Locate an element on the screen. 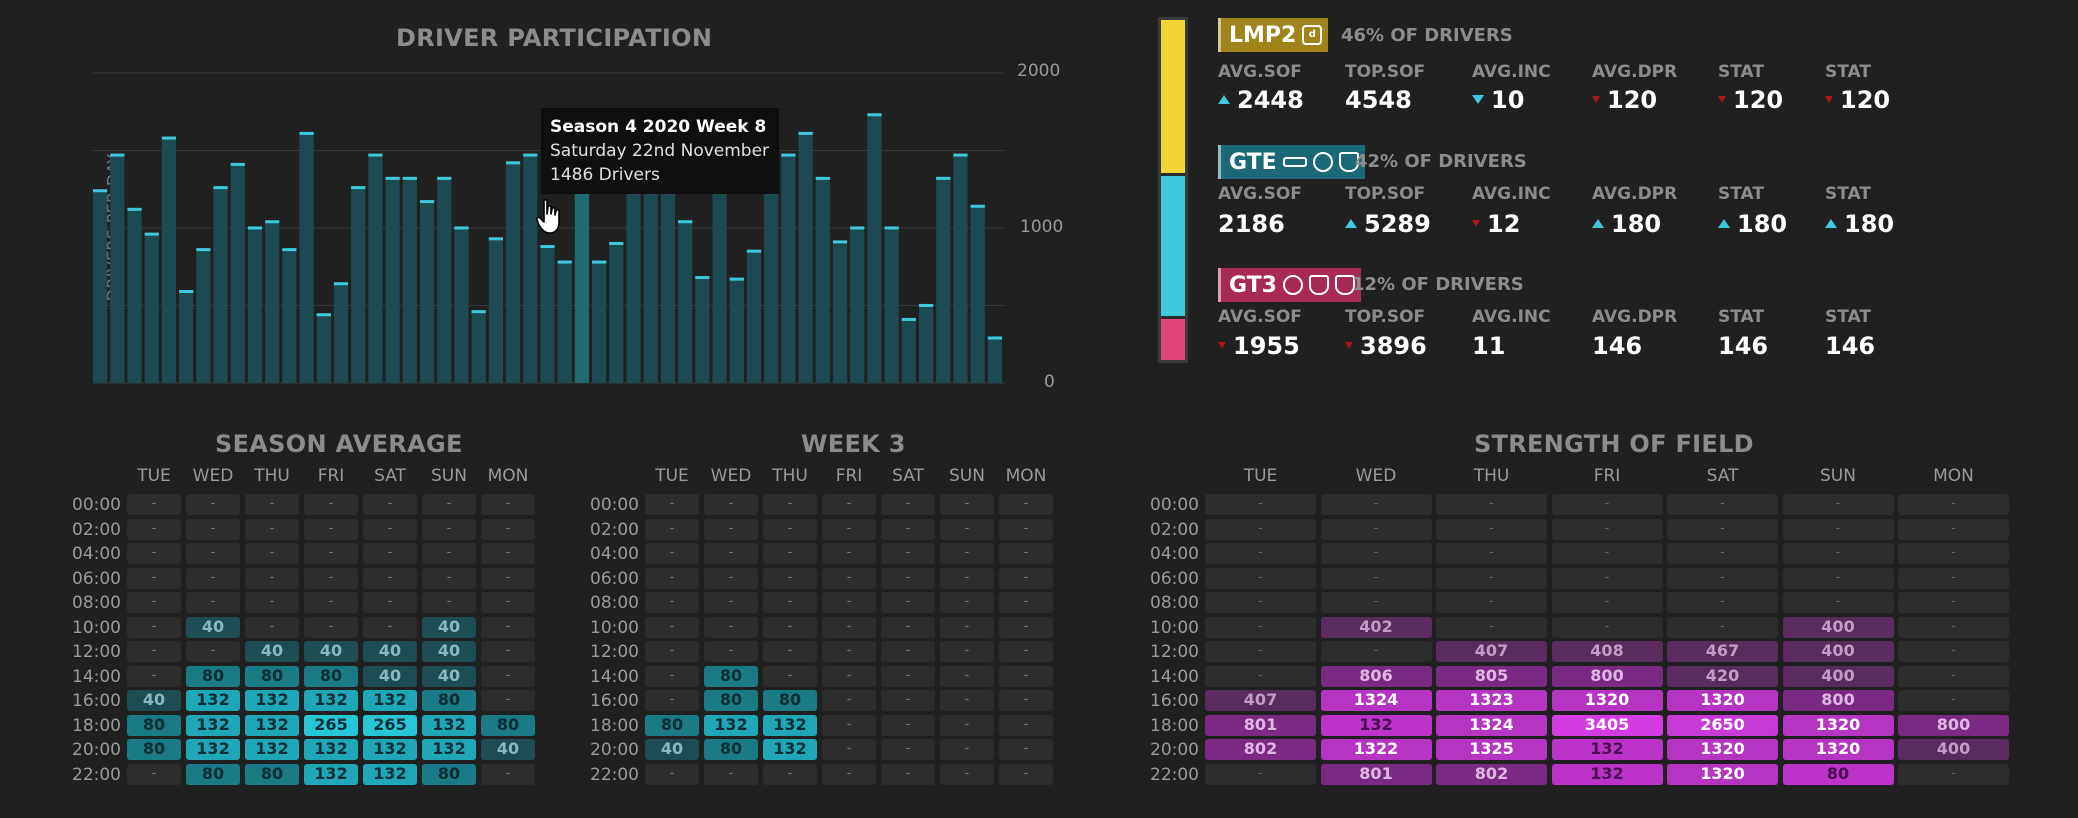  heatmap-cell: 802 is located at coordinates (1260, 749).